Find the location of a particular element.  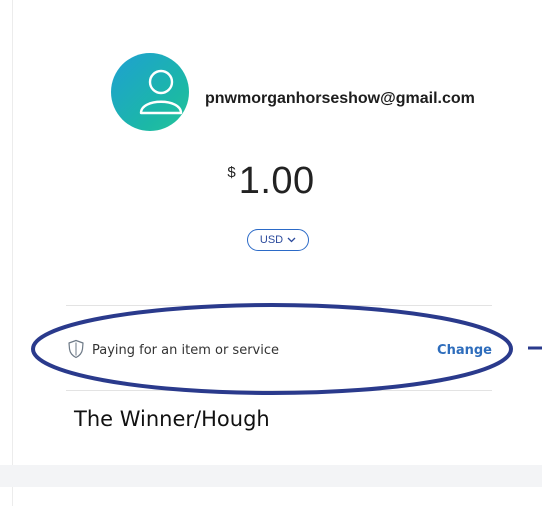

bottom-divider is located at coordinates (279, 390).